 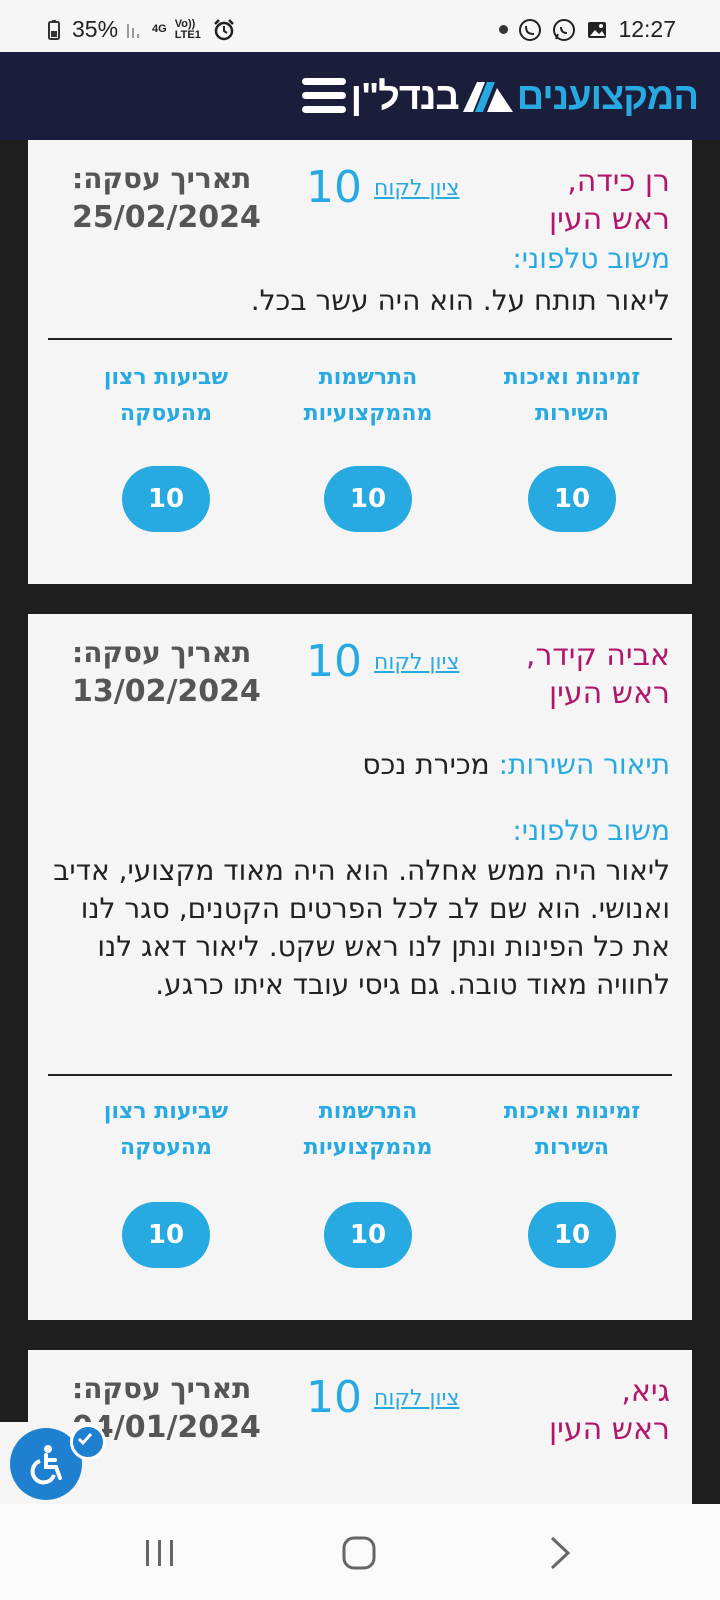 I want to click on alarm-icon, so click(x=223, y=29).